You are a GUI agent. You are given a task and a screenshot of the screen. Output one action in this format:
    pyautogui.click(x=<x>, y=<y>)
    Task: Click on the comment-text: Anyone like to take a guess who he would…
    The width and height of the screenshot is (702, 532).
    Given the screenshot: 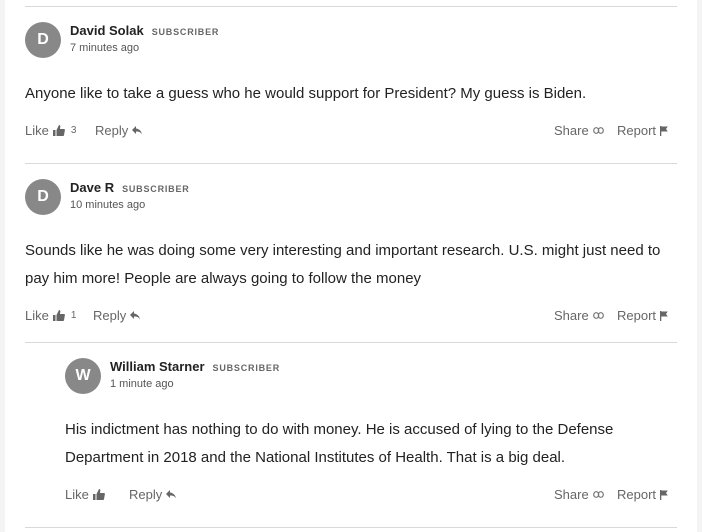 What is the action you would take?
    pyautogui.click(x=306, y=93)
    